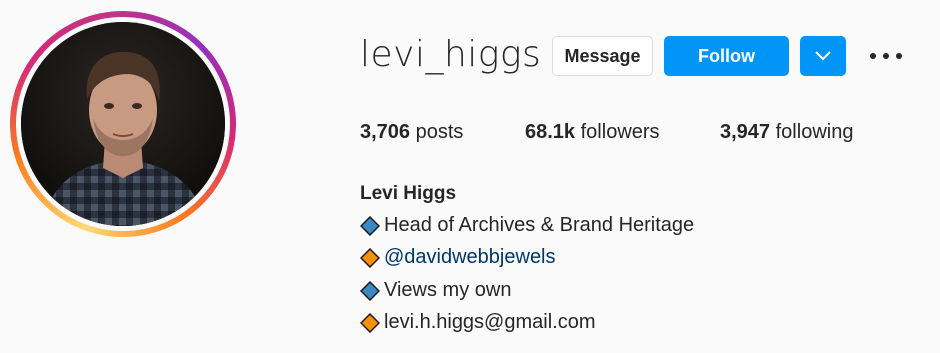 This screenshot has height=353, width=940. I want to click on bio-line-title: Head of Archives & Brand Heritage, so click(527, 225).